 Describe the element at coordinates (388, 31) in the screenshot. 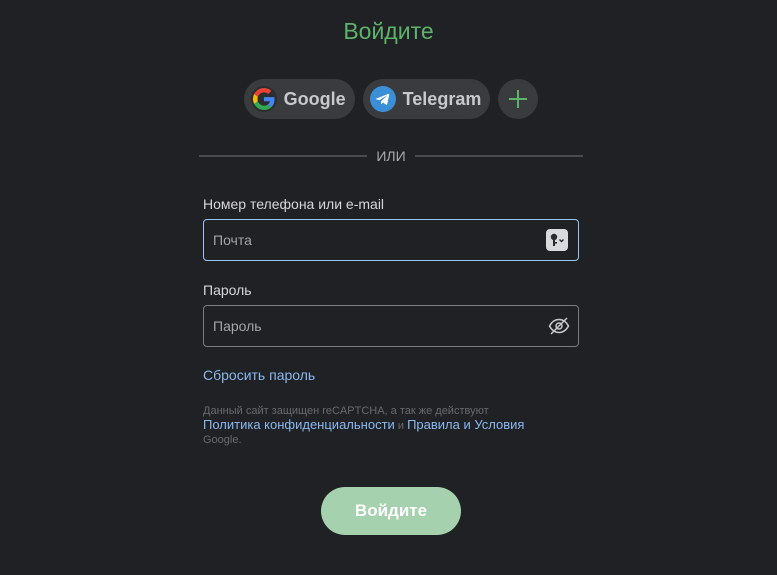

I see `page-title: Войдите` at that location.